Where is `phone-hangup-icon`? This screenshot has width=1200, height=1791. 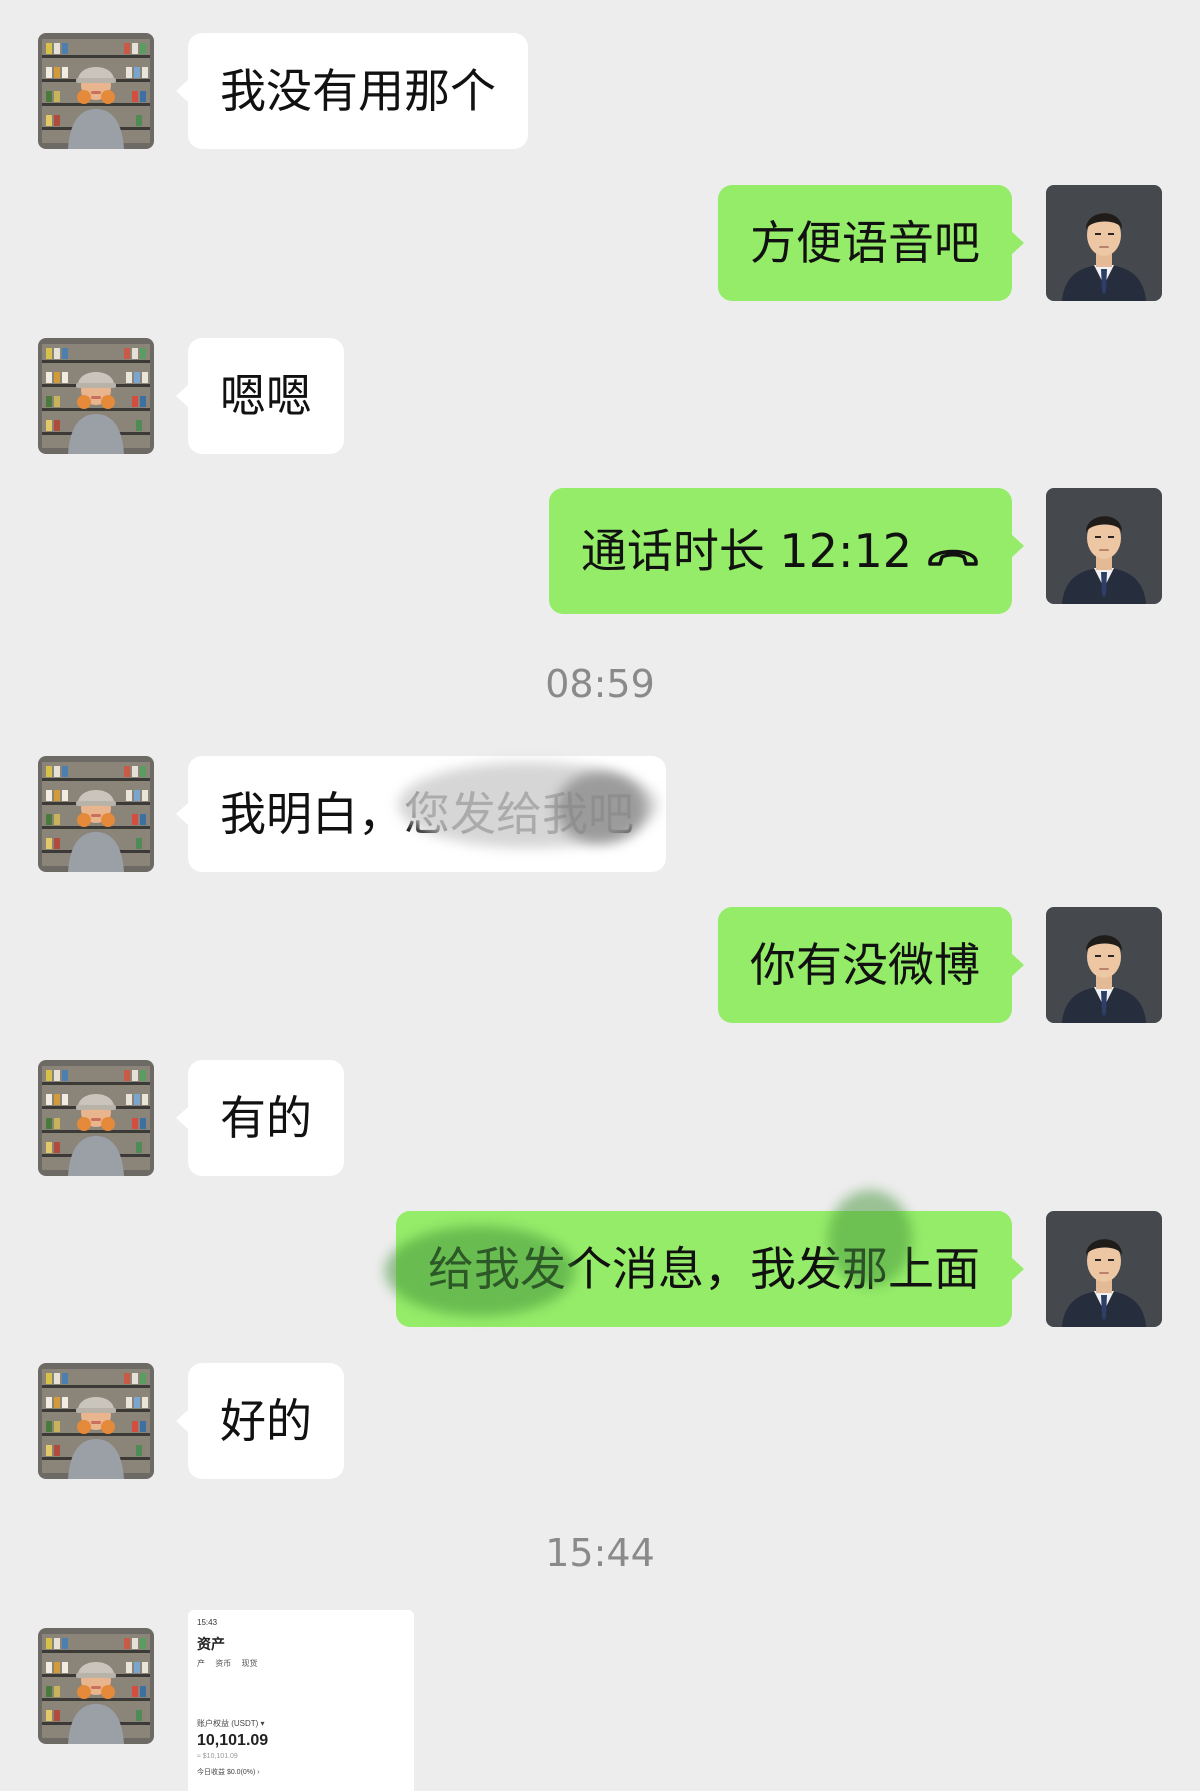
phone-hangup-icon is located at coordinates (953, 552).